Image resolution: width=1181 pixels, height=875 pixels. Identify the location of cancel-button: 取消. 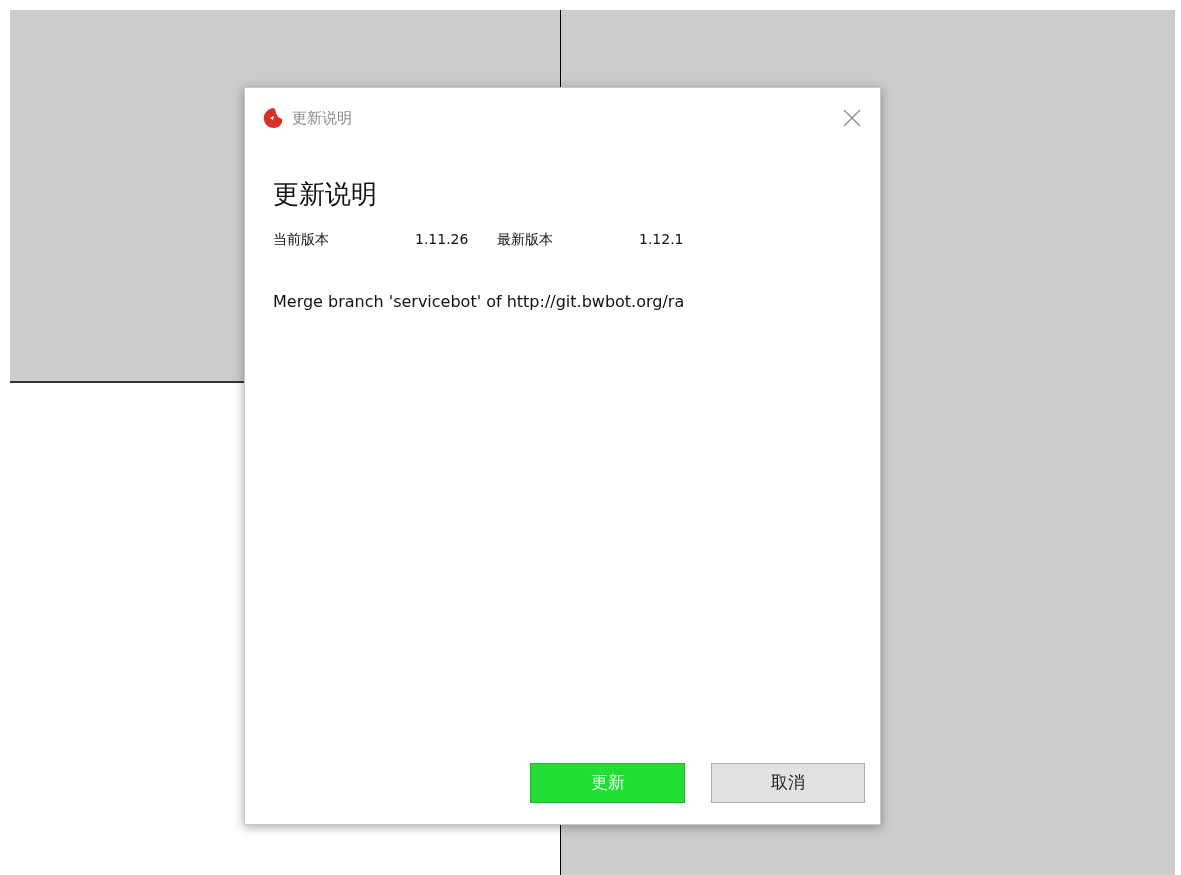
(788, 783).